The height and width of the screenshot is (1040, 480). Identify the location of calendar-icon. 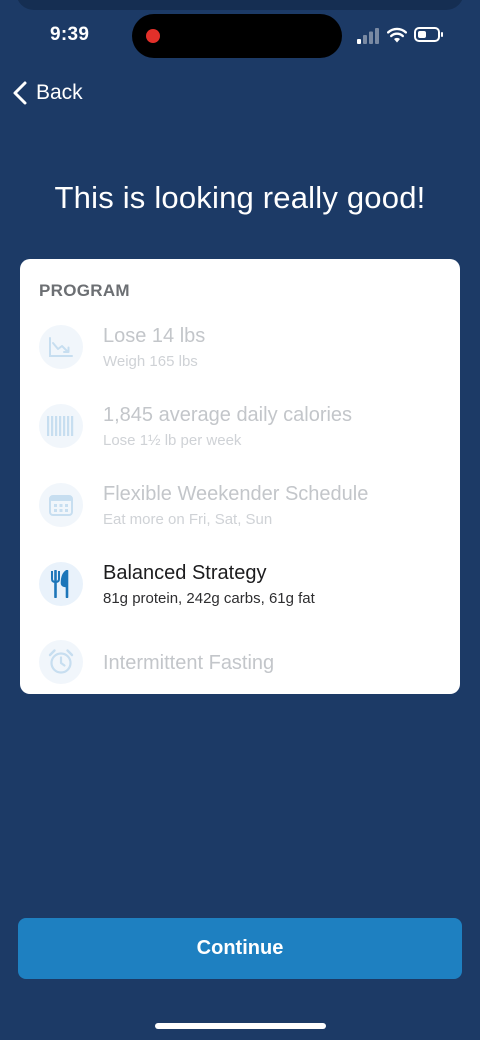
(61, 505).